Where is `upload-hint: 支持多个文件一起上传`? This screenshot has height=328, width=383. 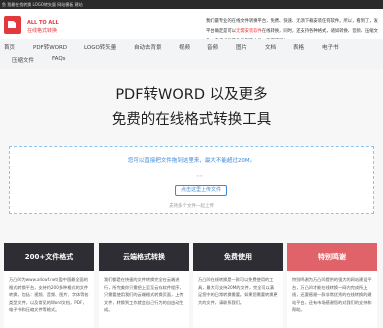 upload-hint: 支持多个文件一起上传 is located at coordinates (191, 206).